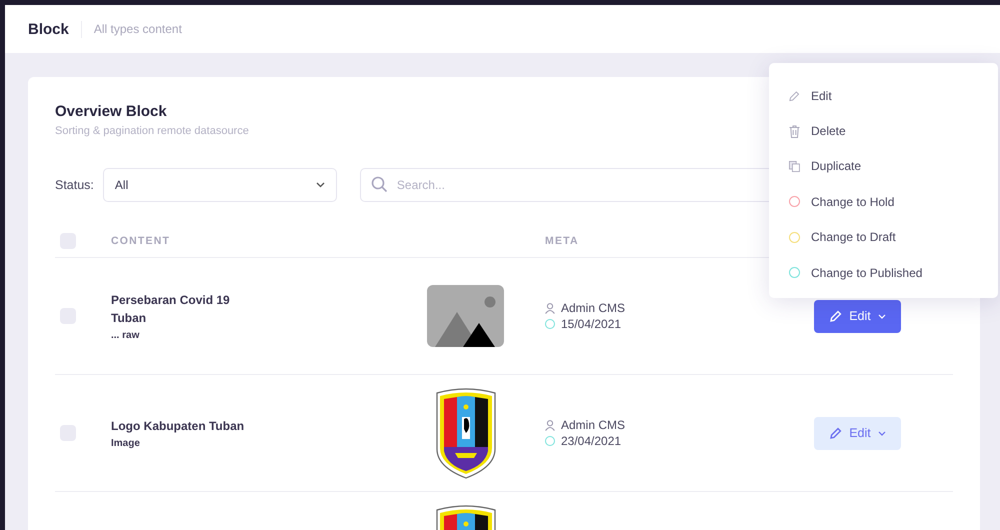 The width and height of the screenshot is (1000, 530). Describe the element at coordinates (883, 131) in the screenshot. I see `menu-item: Delete` at that location.